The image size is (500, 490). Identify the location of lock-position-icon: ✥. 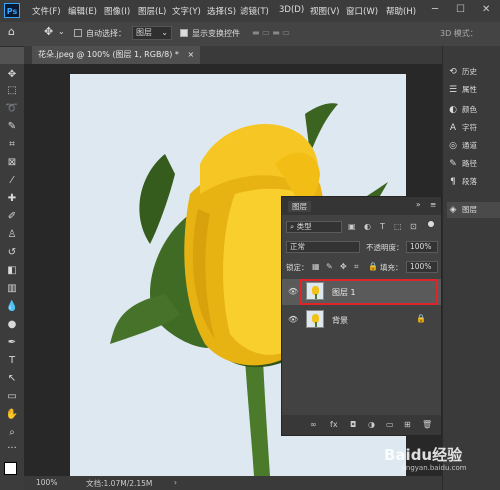
(343, 266).